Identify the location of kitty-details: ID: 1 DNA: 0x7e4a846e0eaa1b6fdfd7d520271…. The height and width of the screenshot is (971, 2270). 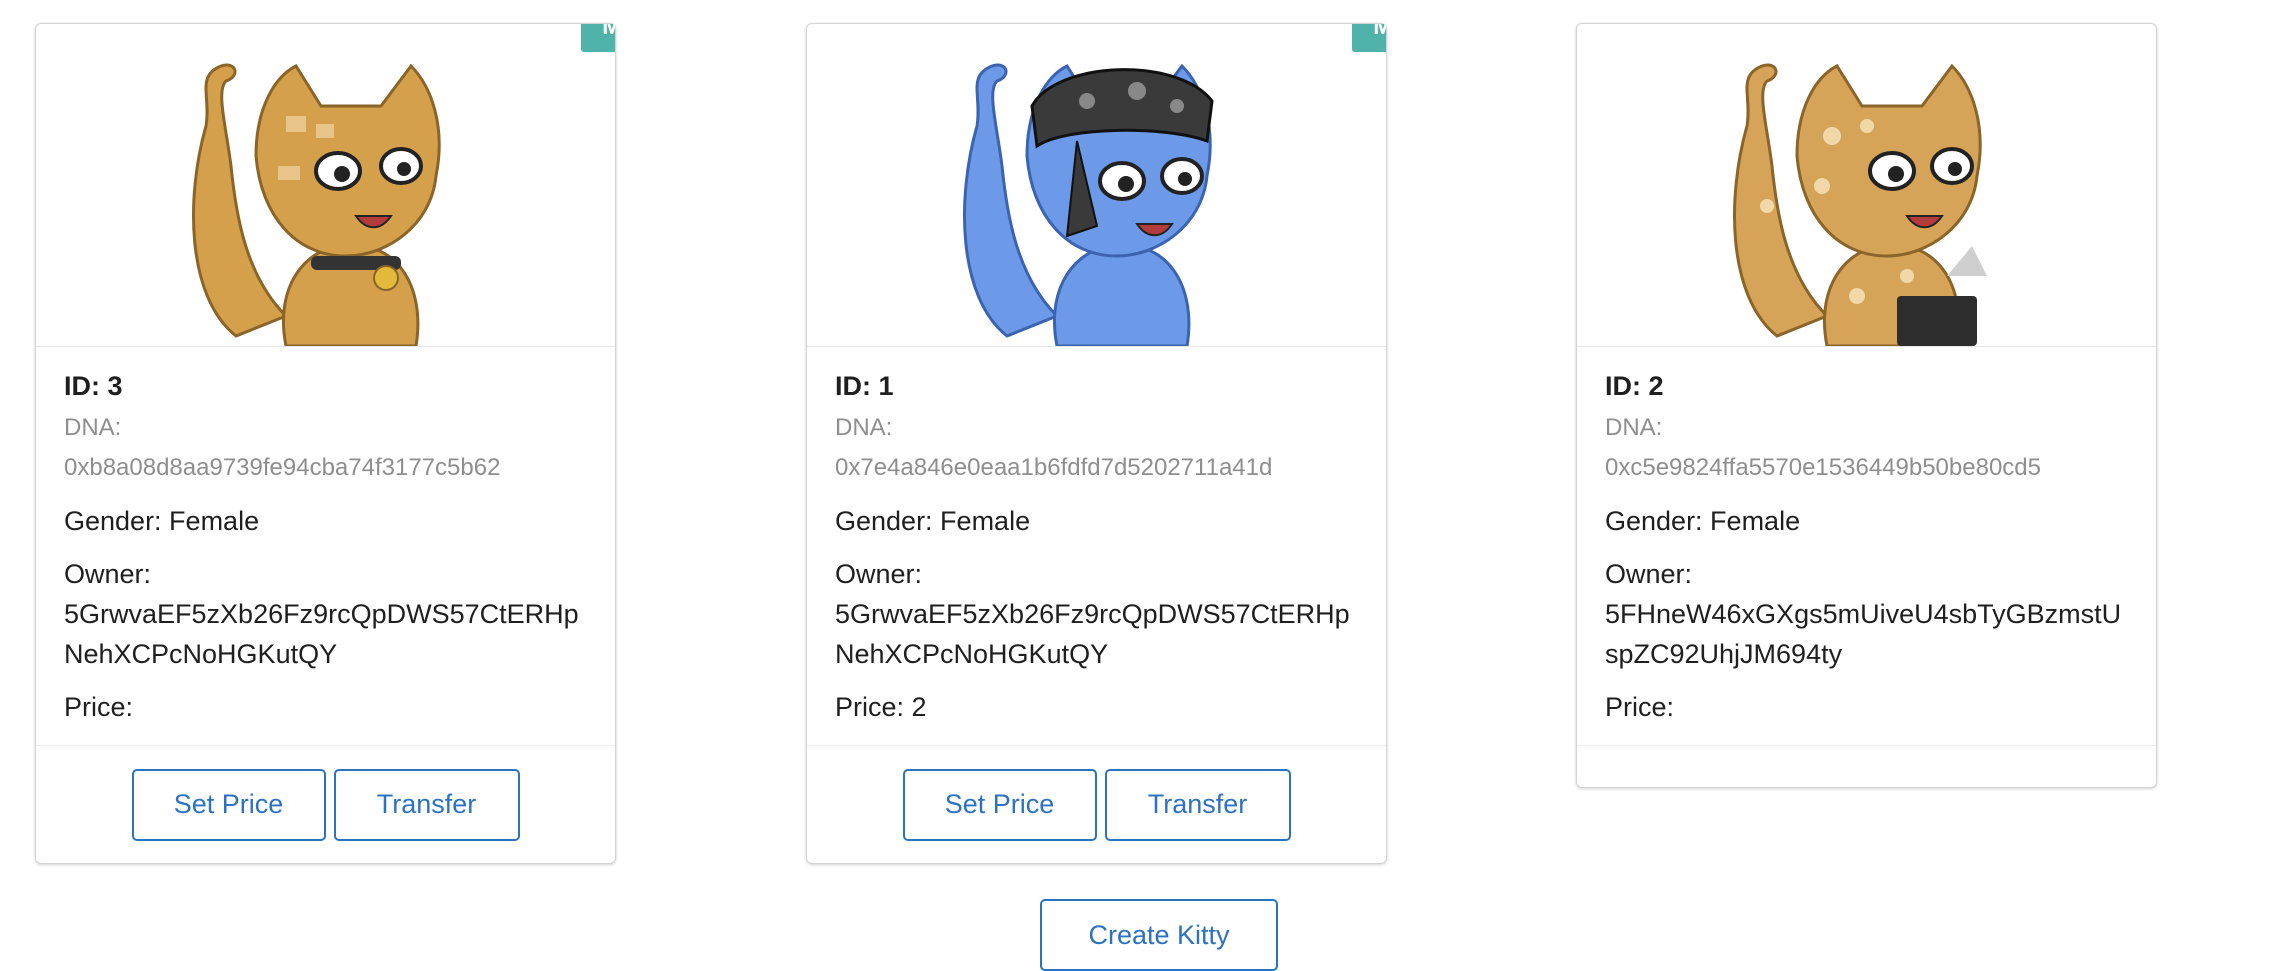
(1096, 546).